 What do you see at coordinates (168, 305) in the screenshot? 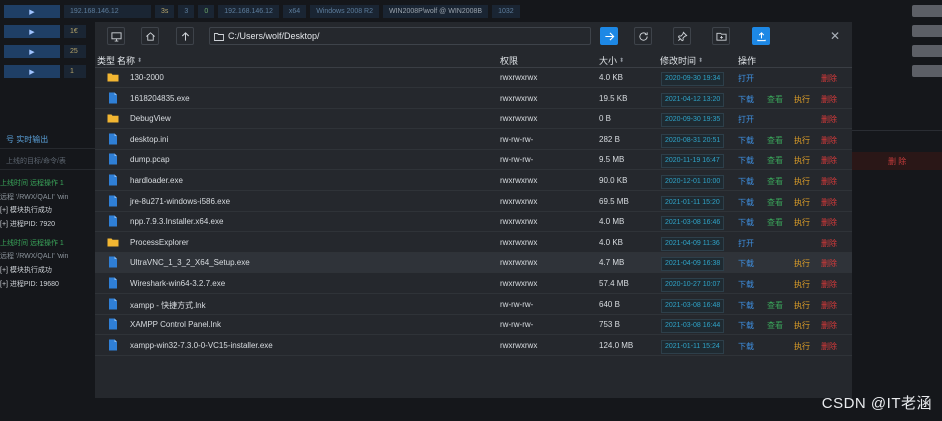
I see `file-name: xampp - 快捷方式.lnk` at bounding box center [168, 305].